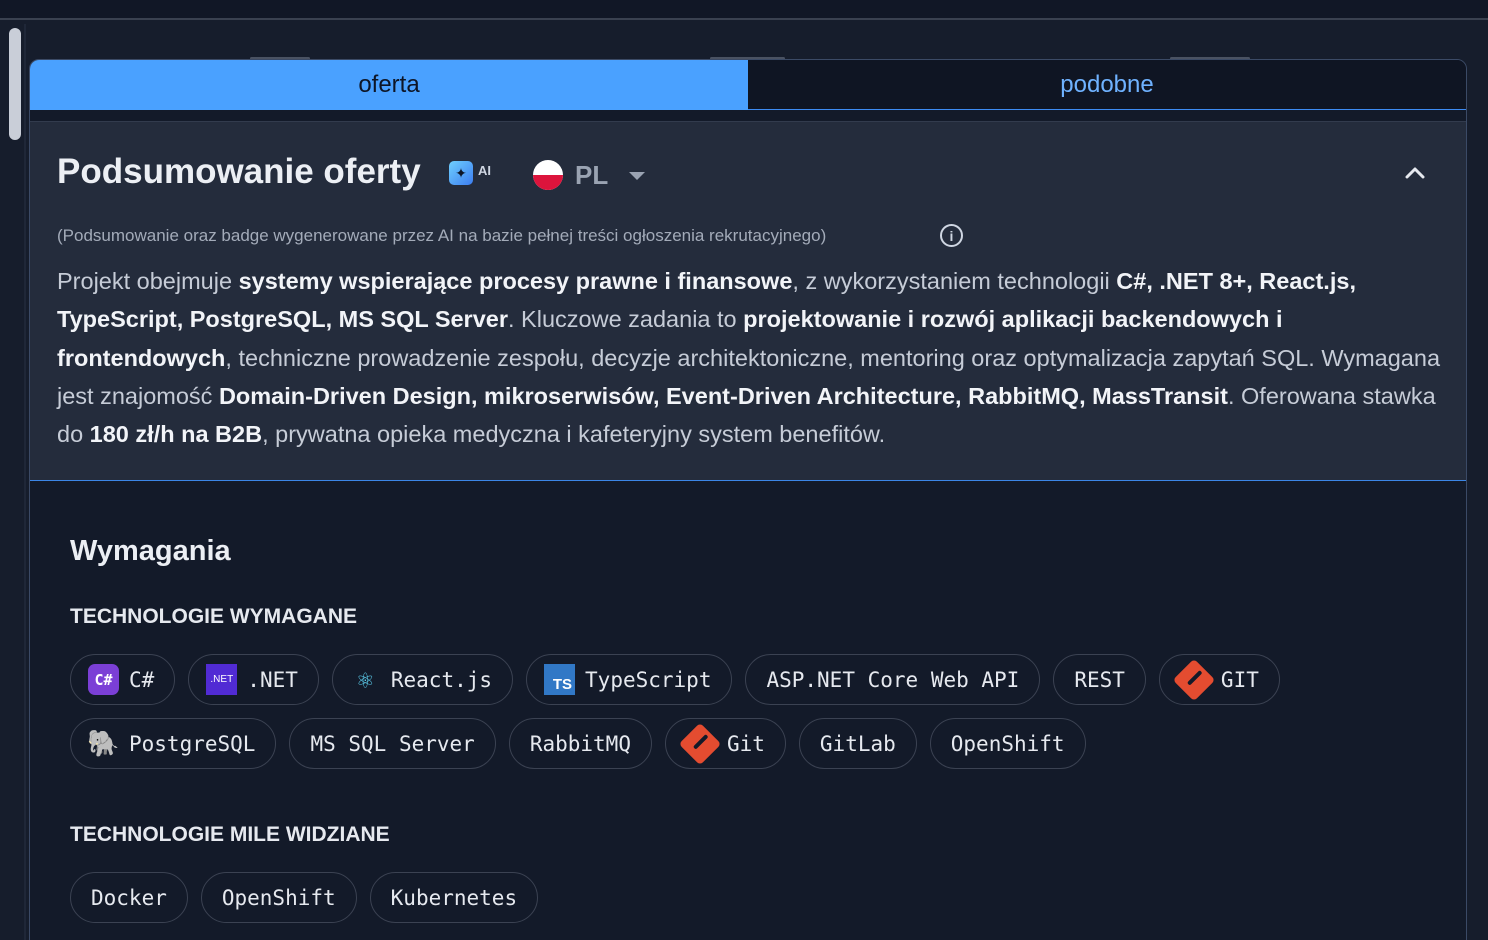 The width and height of the screenshot is (1488, 940). What do you see at coordinates (548, 175) in the screenshot?
I see `poland-flag-icon` at bounding box center [548, 175].